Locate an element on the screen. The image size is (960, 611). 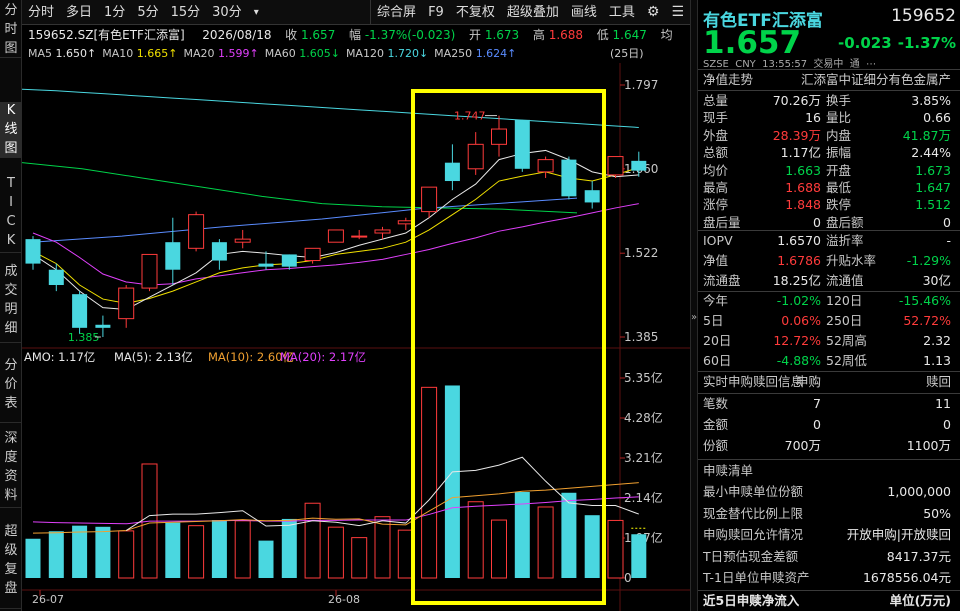
return-value2: 1.13 is located at coordinates (937, 360).